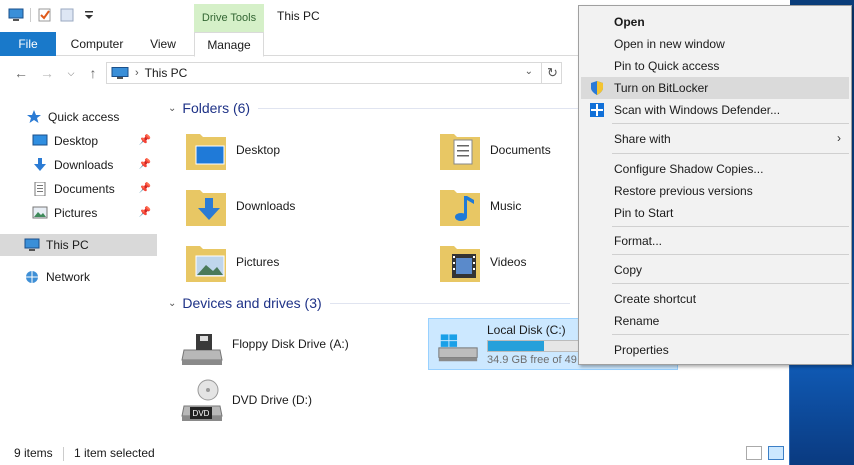 The image size is (854, 465). Describe the element at coordinates (334, 73) in the screenshot. I see `address-bar: › This PC ⌄` at that location.